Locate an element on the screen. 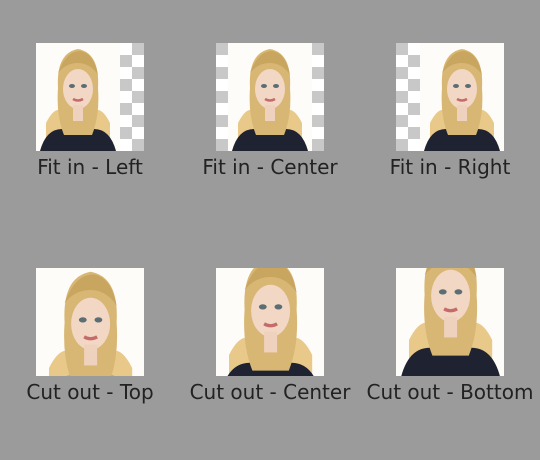 The height and width of the screenshot is (460, 540). fit-in-center-thumbnail is located at coordinates (270, 97).